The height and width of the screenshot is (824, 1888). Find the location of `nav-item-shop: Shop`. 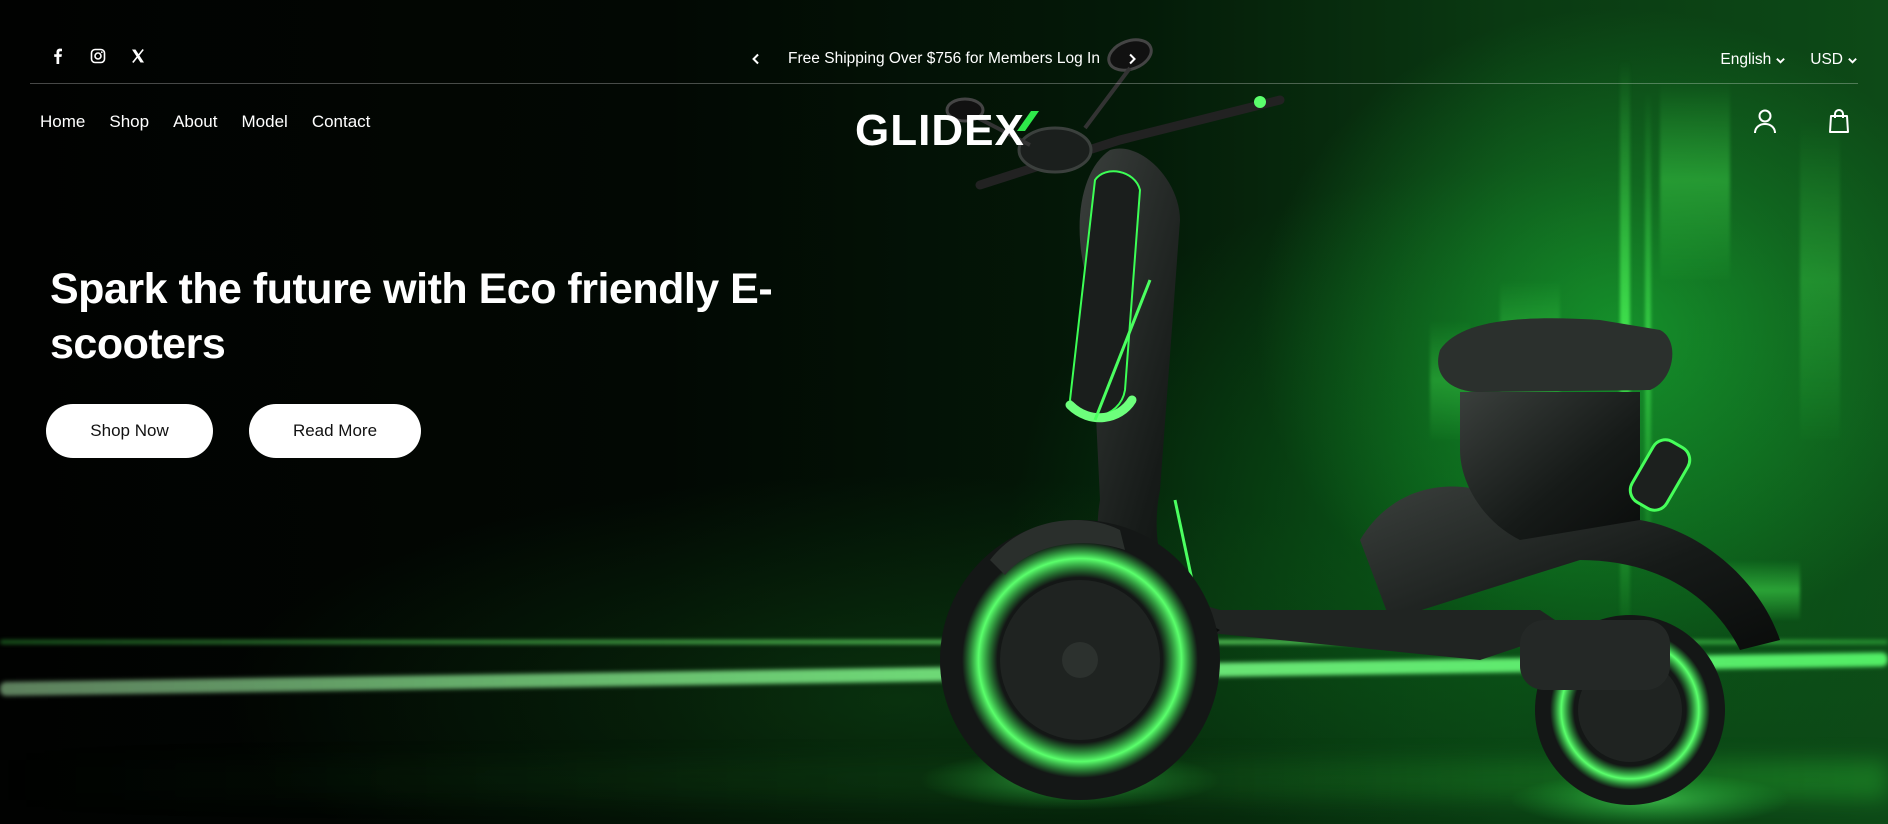

nav-item-shop: Shop is located at coordinates (129, 122).